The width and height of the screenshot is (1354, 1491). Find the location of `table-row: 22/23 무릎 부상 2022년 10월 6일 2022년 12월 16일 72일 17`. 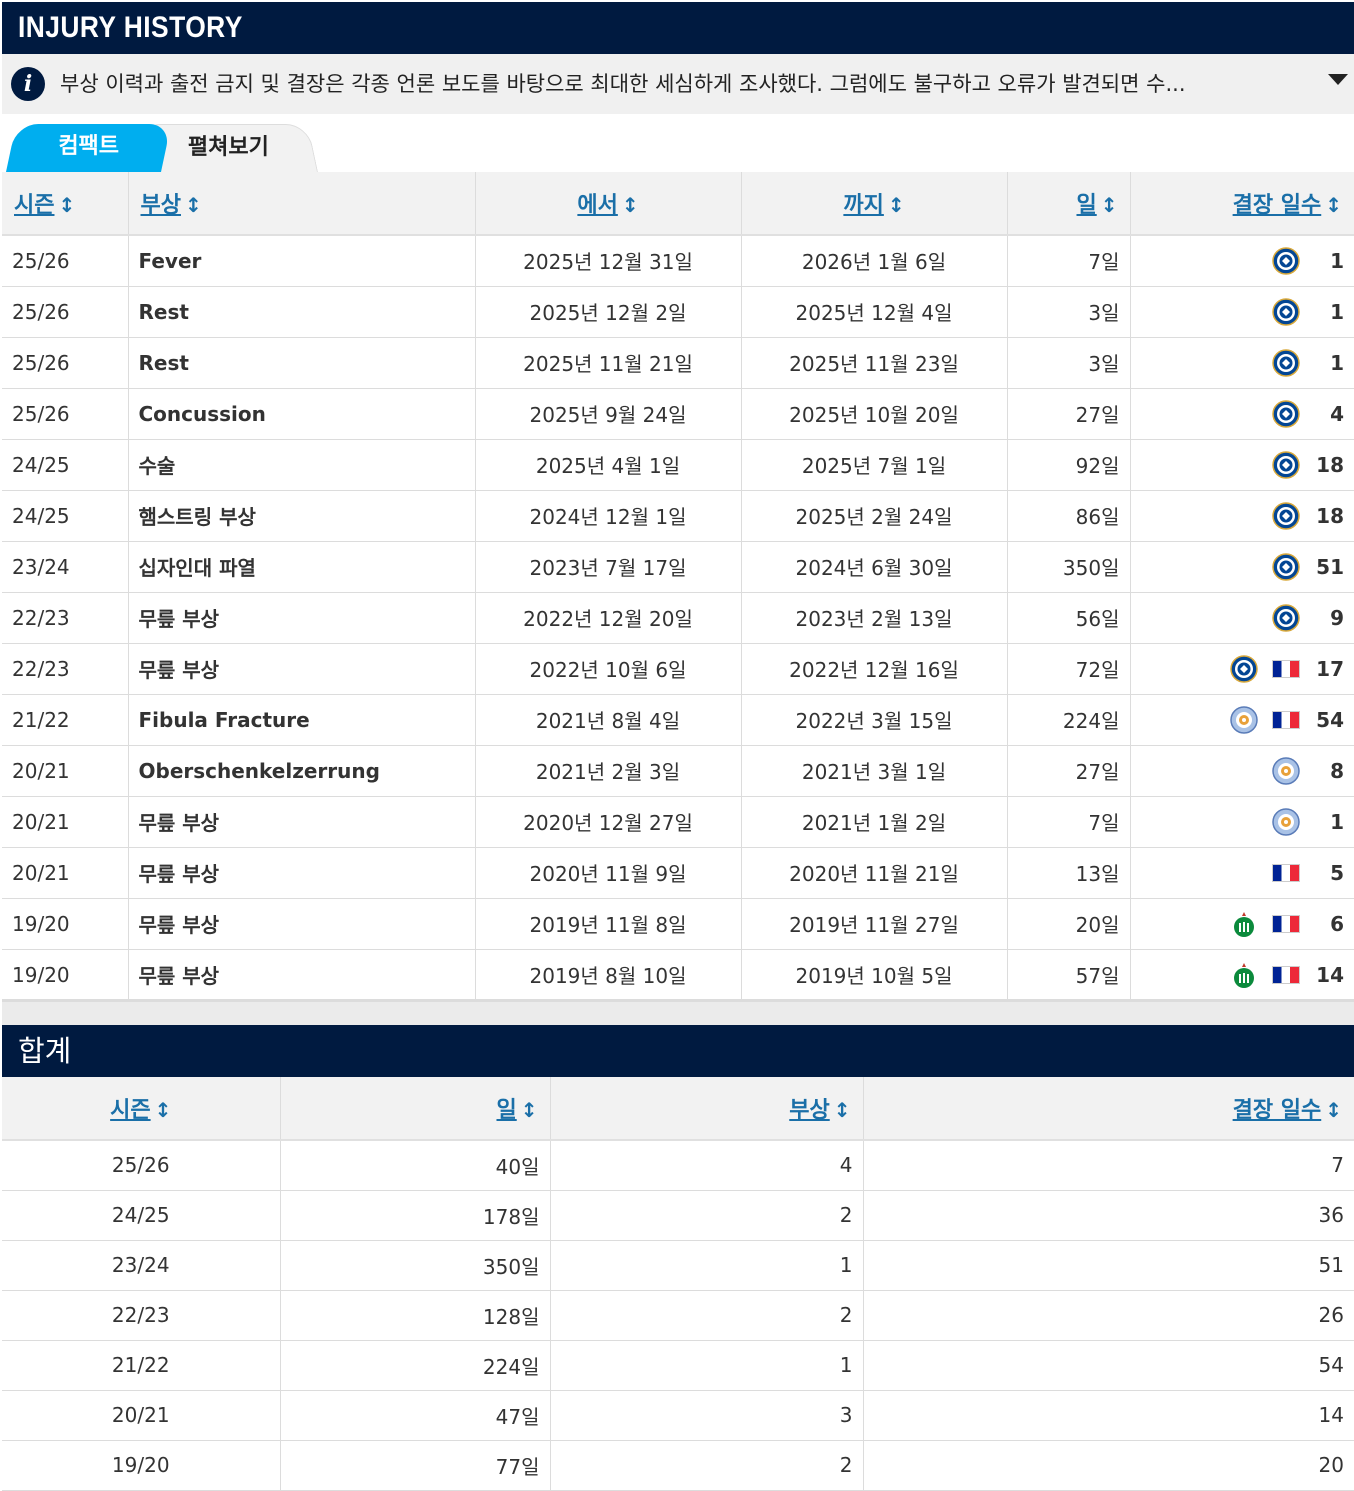

table-row: 22/23 무릎 부상 2022년 10월 6일 2022년 12월 16일 72일 17 is located at coordinates (678, 669).